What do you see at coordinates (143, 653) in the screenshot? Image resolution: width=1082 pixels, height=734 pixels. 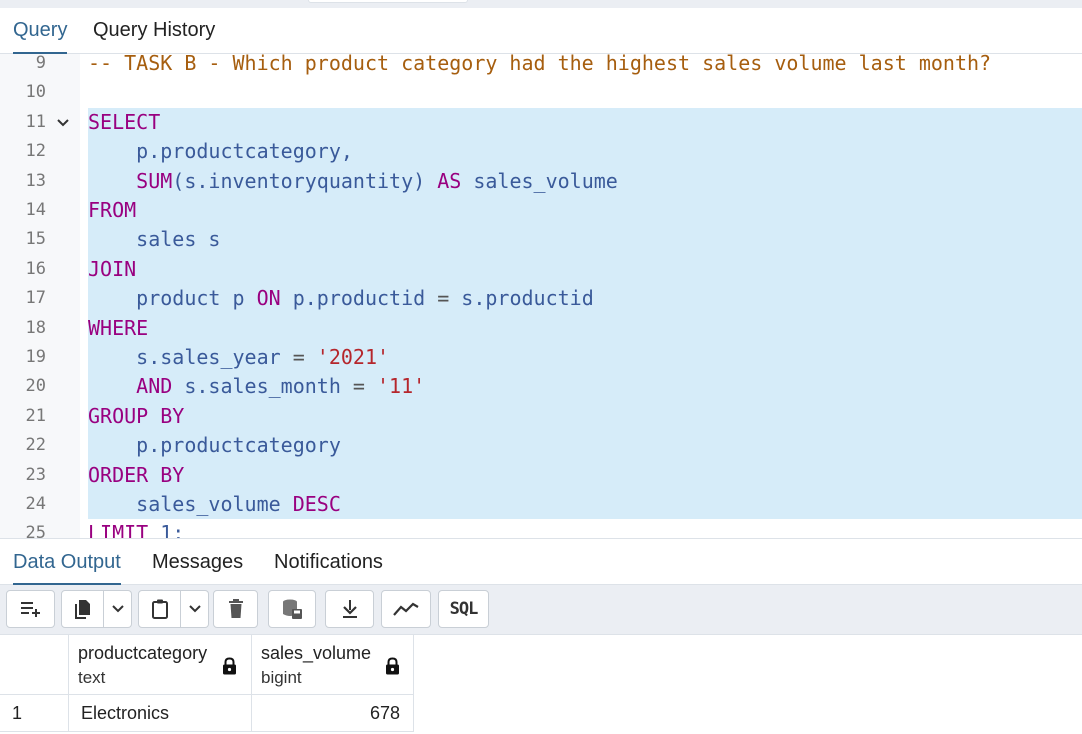 I see `column-name: productcategory` at bounding box center [143, 653].